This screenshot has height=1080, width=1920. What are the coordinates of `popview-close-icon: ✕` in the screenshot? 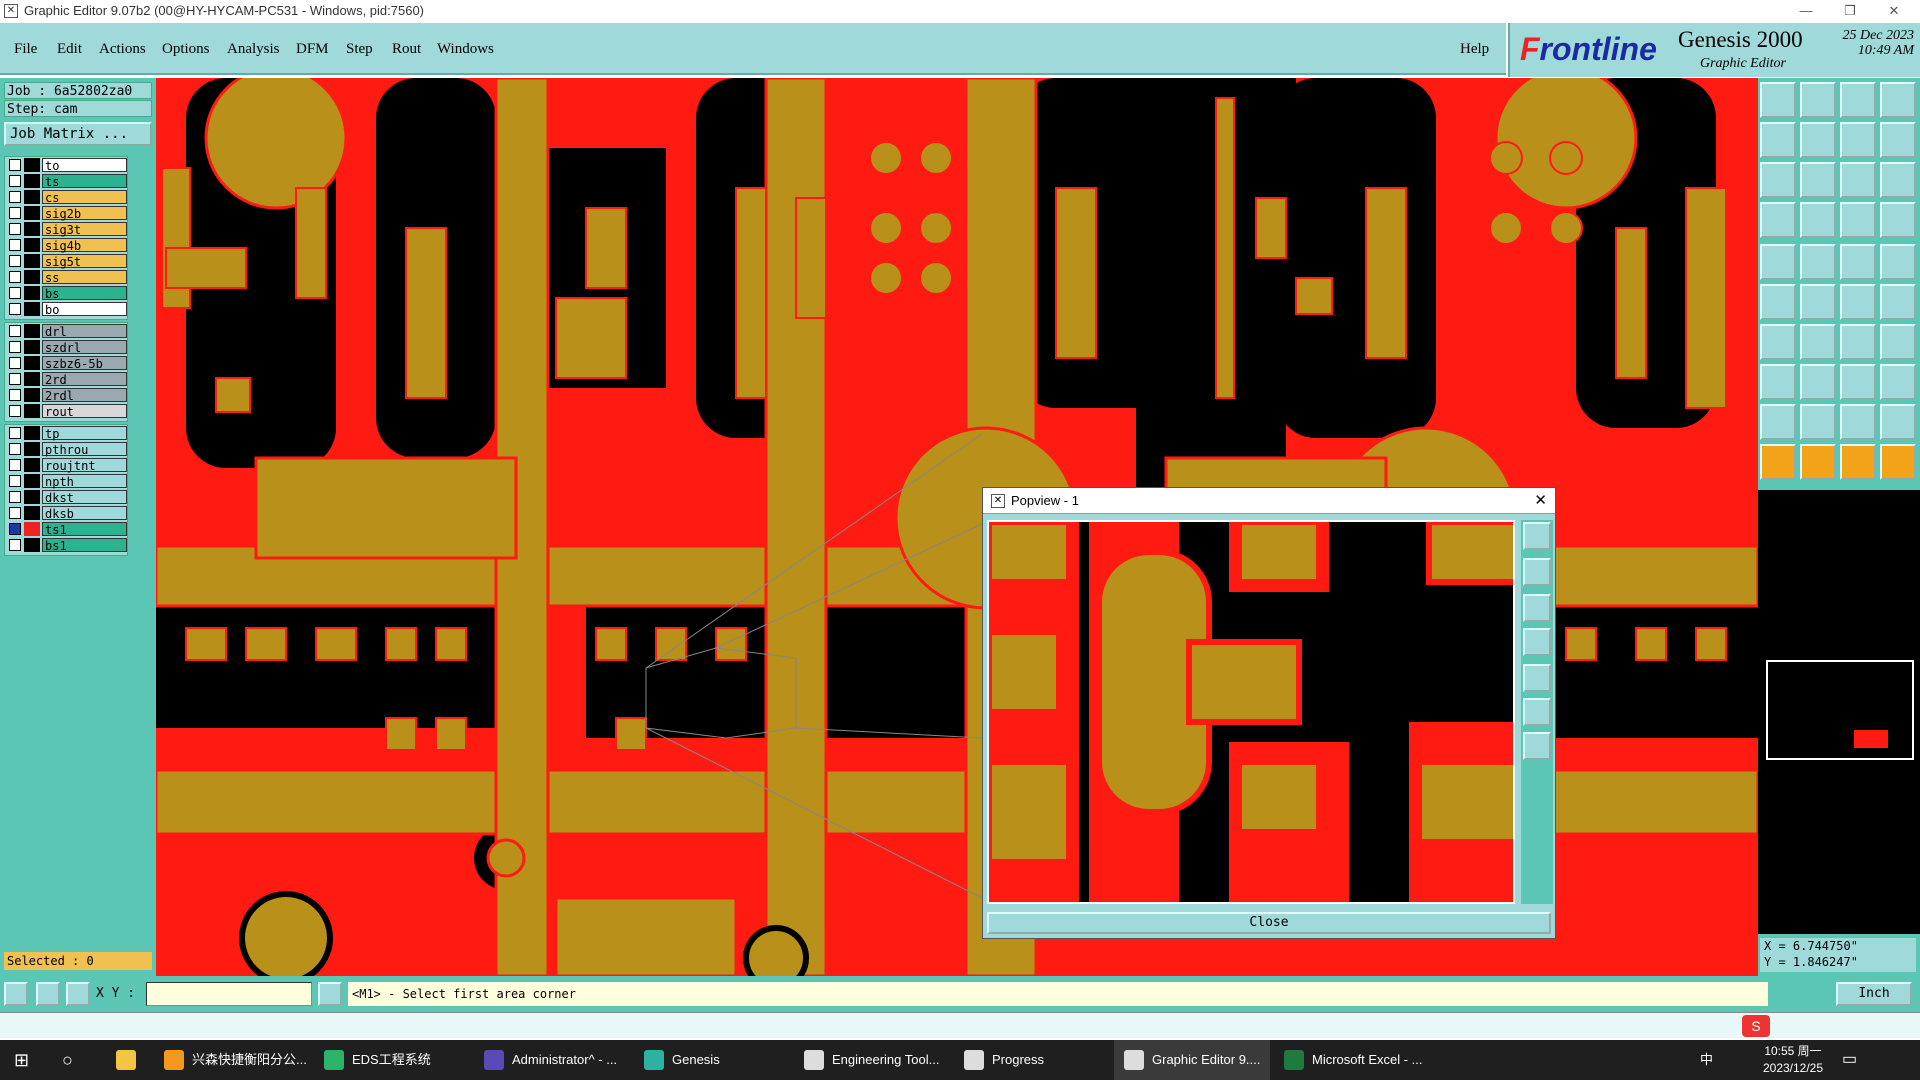 It's located at (1540, 501).